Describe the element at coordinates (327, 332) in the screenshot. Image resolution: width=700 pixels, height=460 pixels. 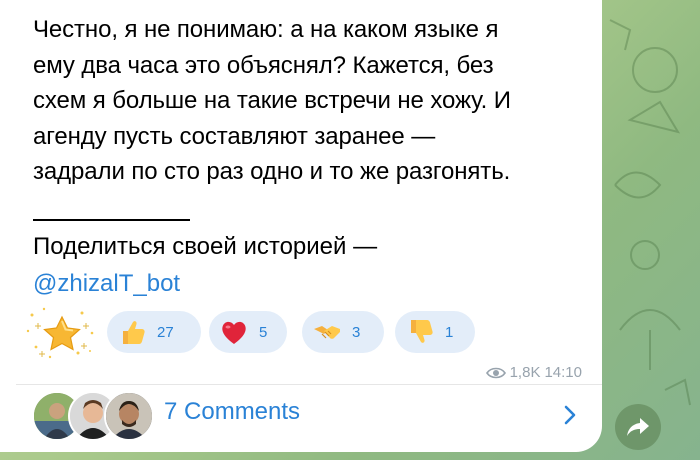
I see `handshake-icon` at that location.